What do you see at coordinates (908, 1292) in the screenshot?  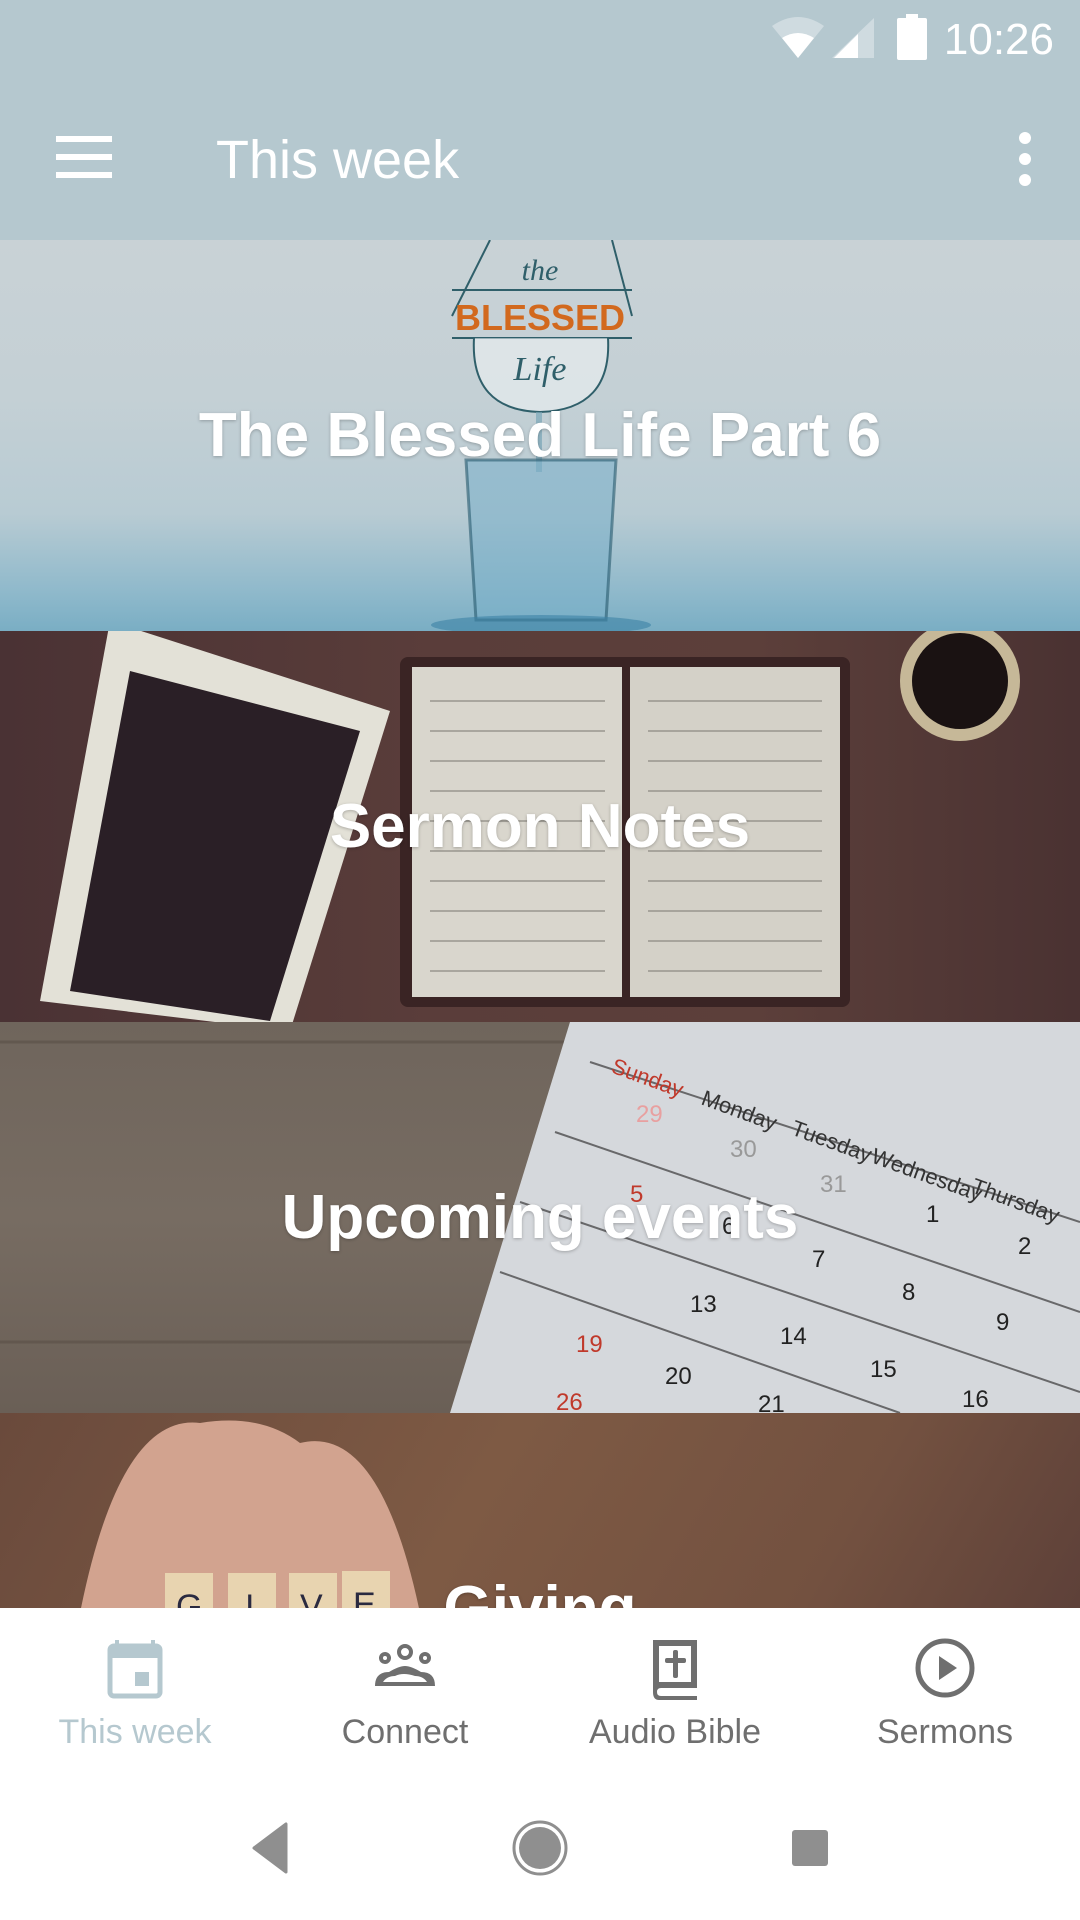 I see `svg-text: 8` at bounding box center [908, 1292].